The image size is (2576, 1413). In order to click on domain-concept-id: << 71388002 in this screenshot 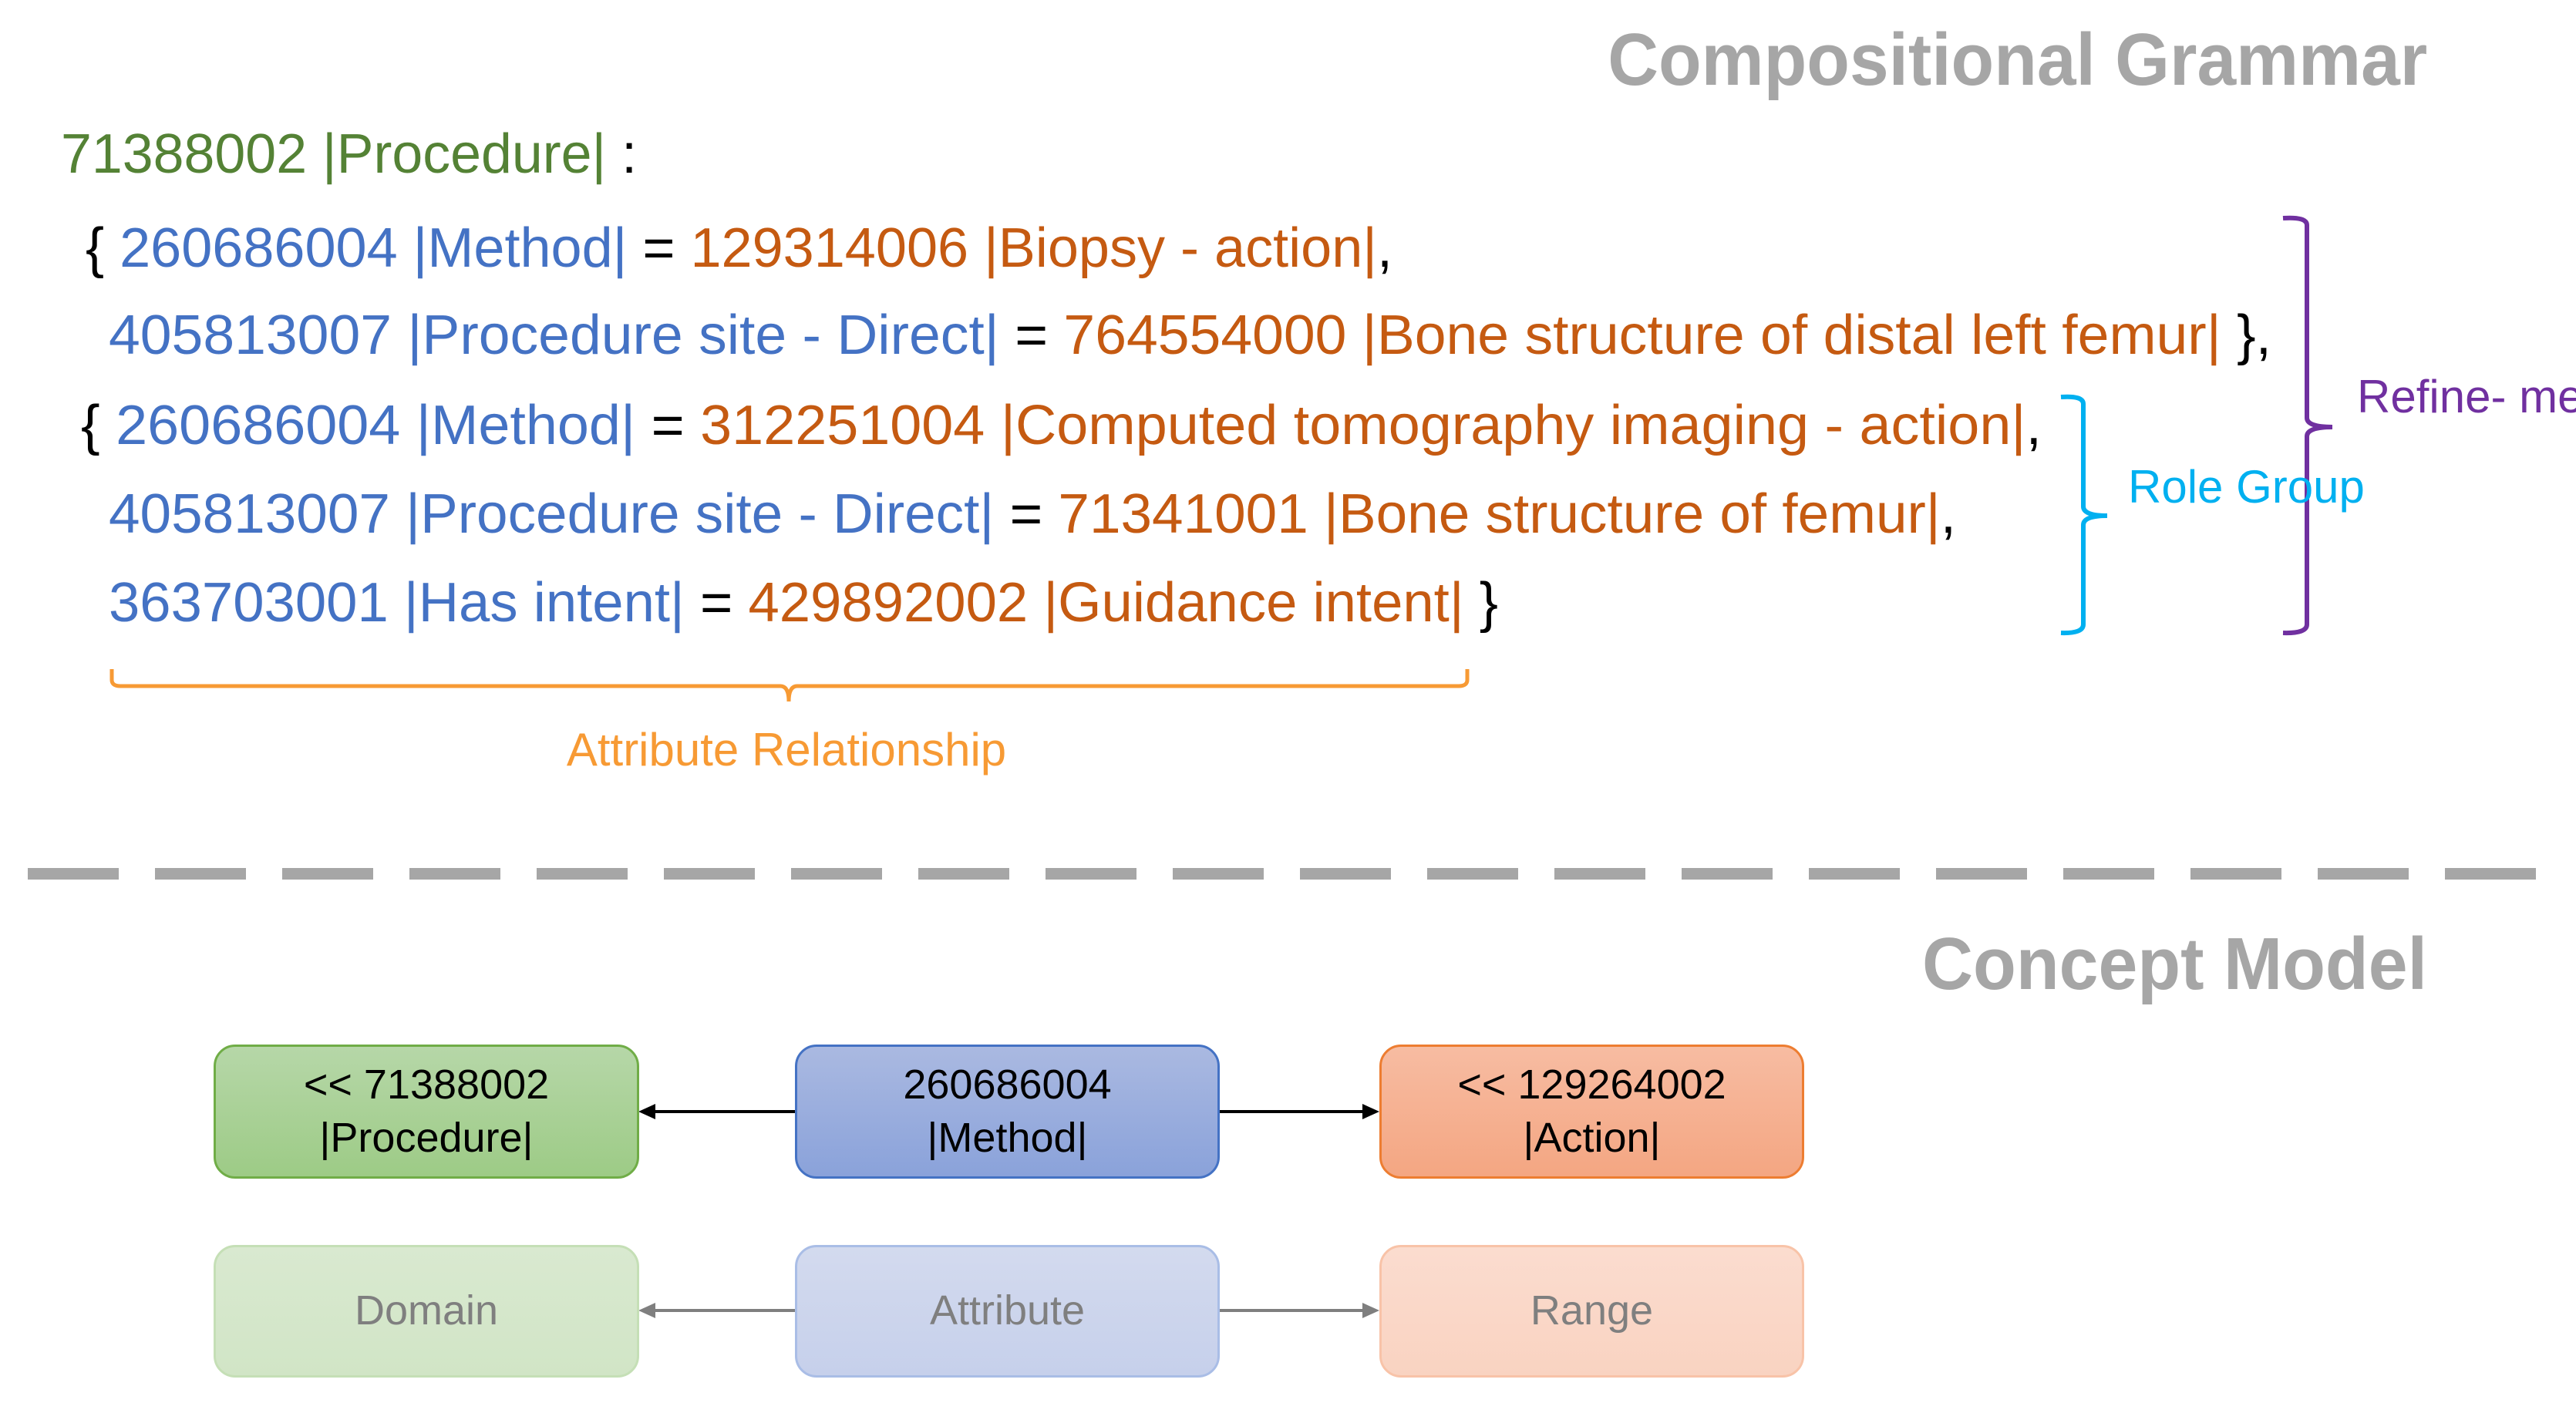, I will do `click(426, 1084)`.